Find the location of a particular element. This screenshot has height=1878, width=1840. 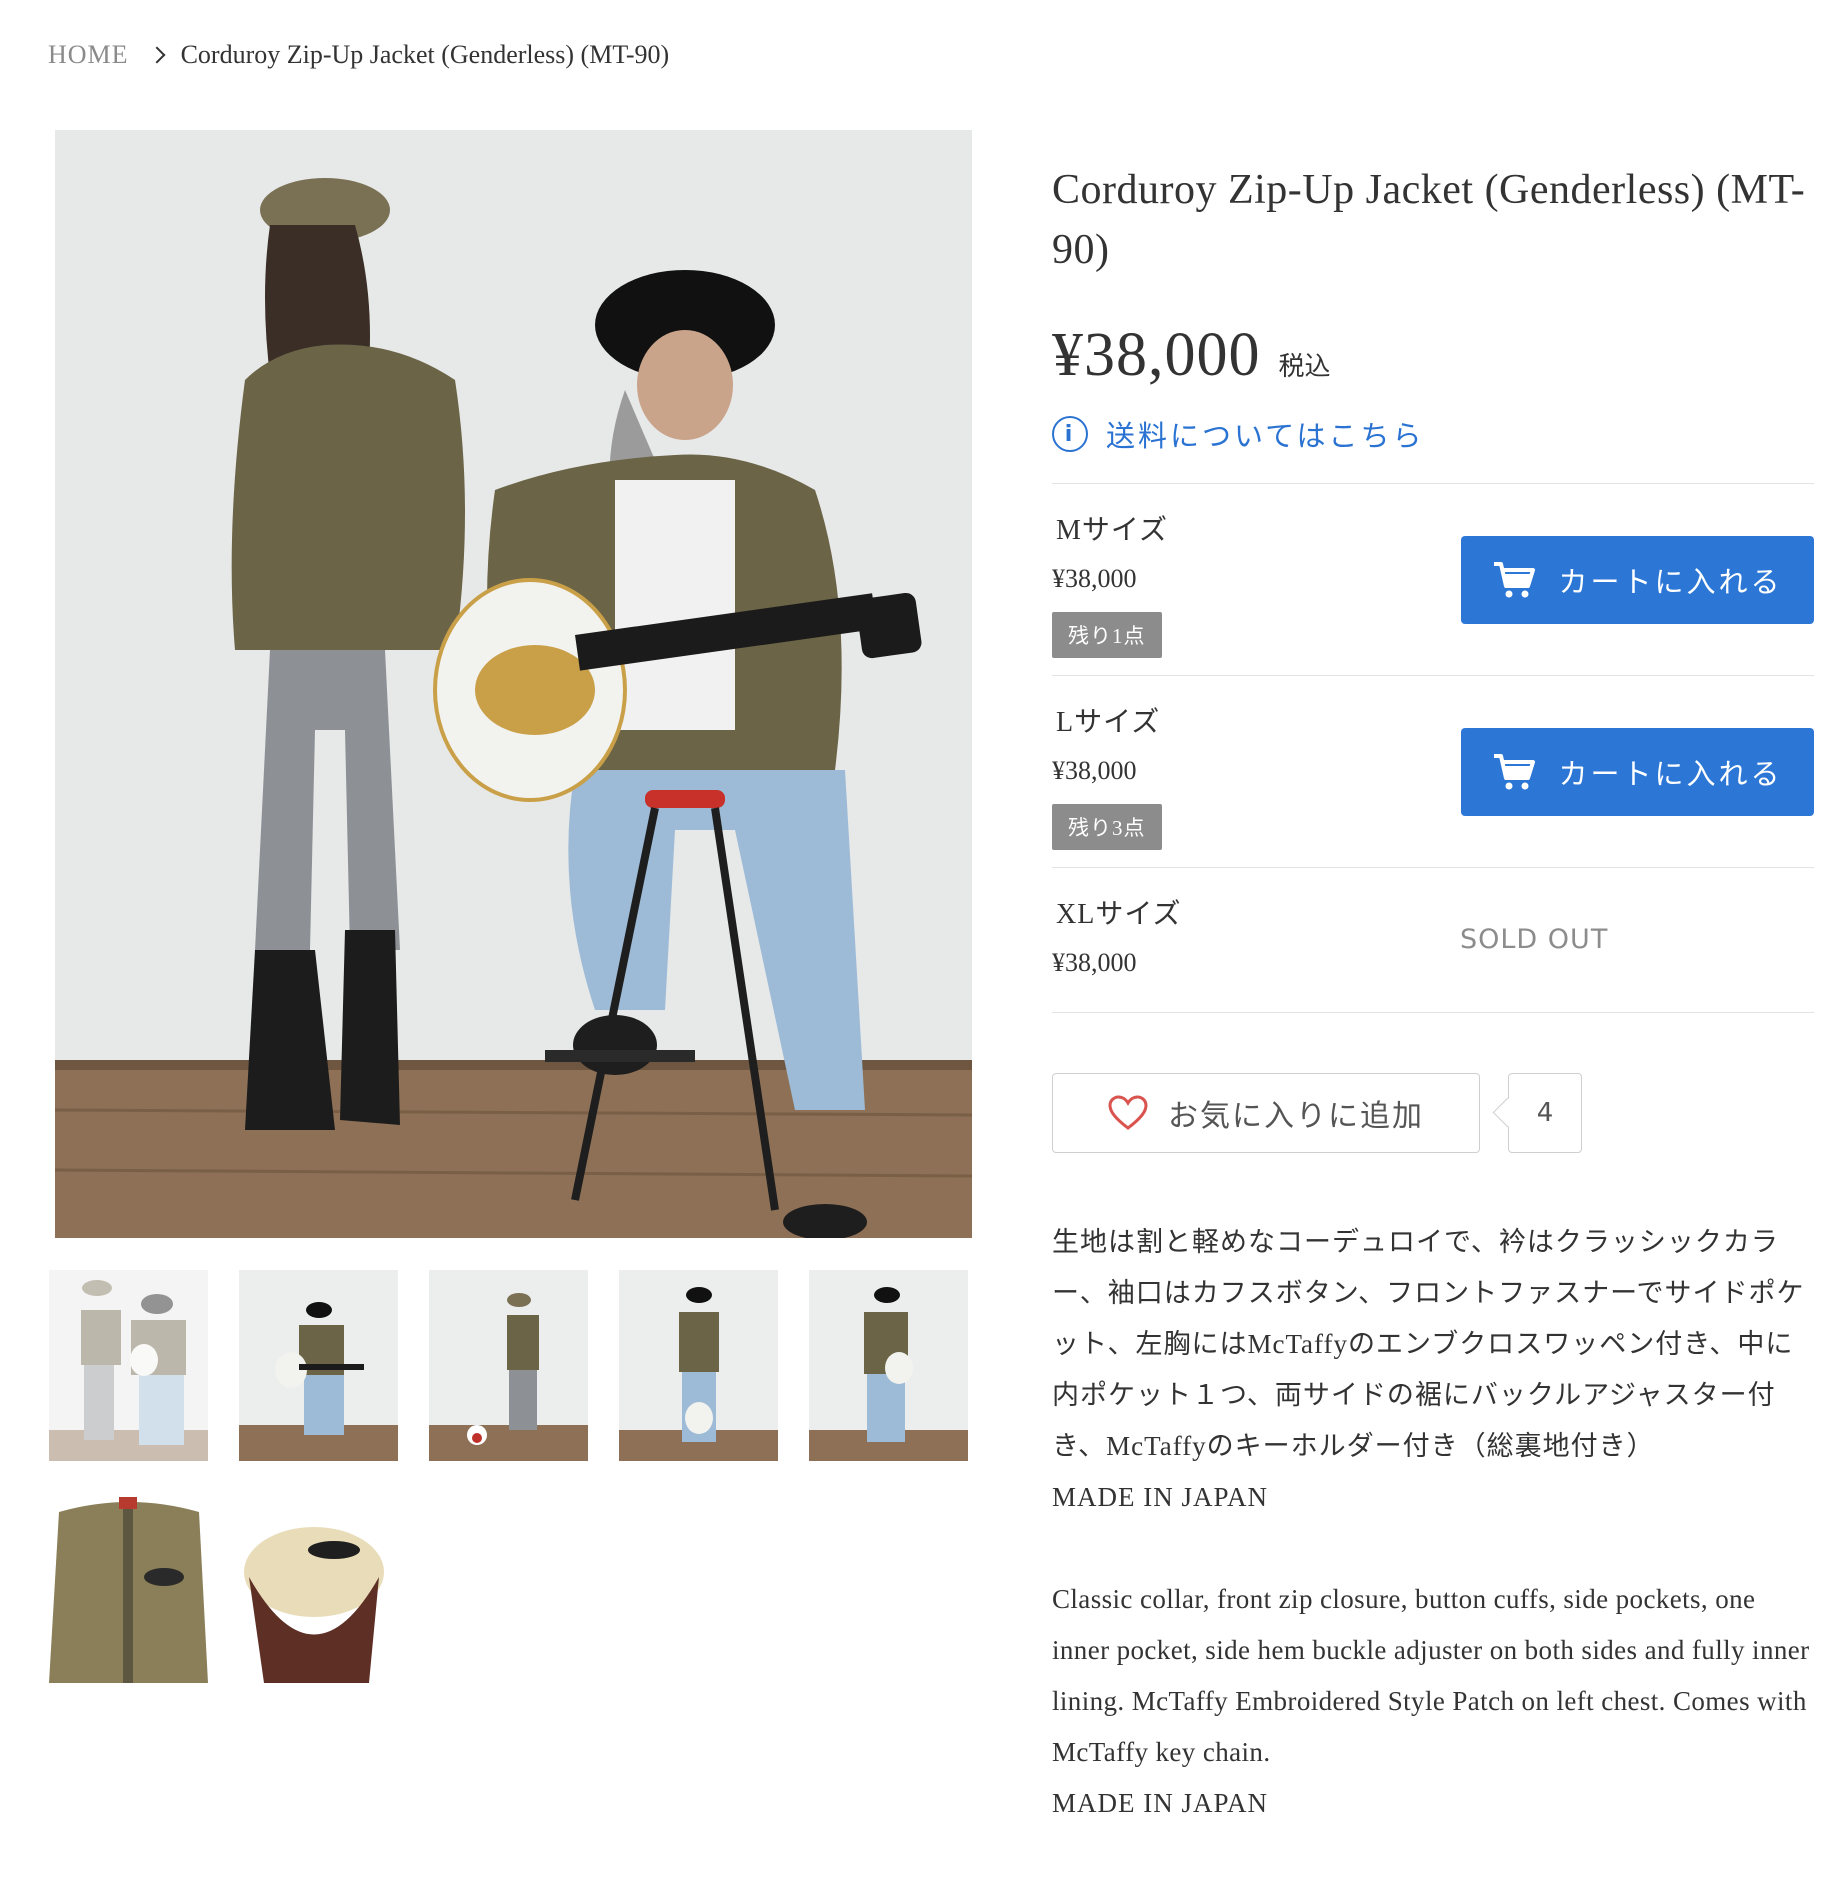

add-favorite-label: お気に入りに追加 is located at coordinates (1296, 1116).